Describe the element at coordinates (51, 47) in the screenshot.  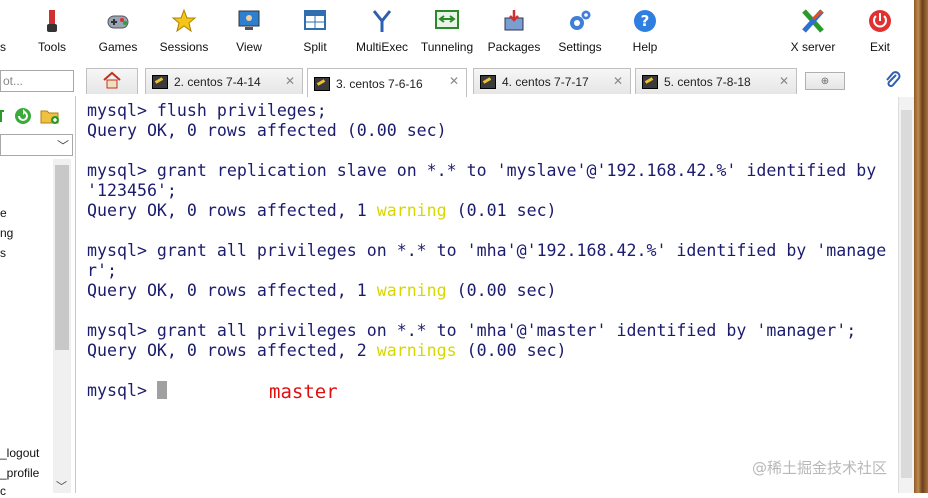
I see `toolbar-label: Tools` at that location.